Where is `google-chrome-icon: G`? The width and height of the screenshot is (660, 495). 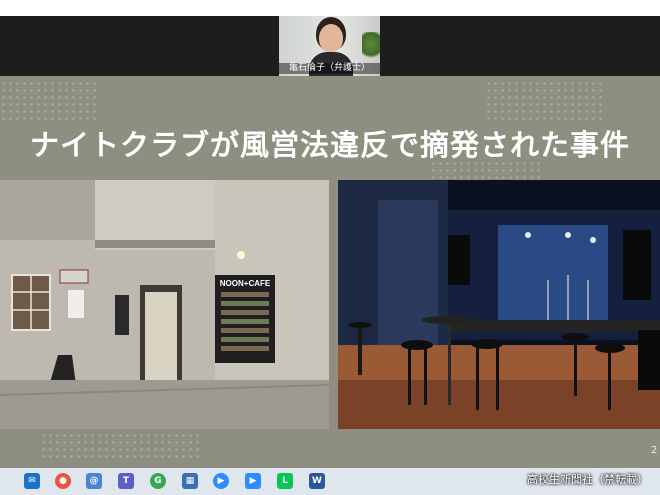
google-chrome-icon: G is located at coordinates (158, 481).